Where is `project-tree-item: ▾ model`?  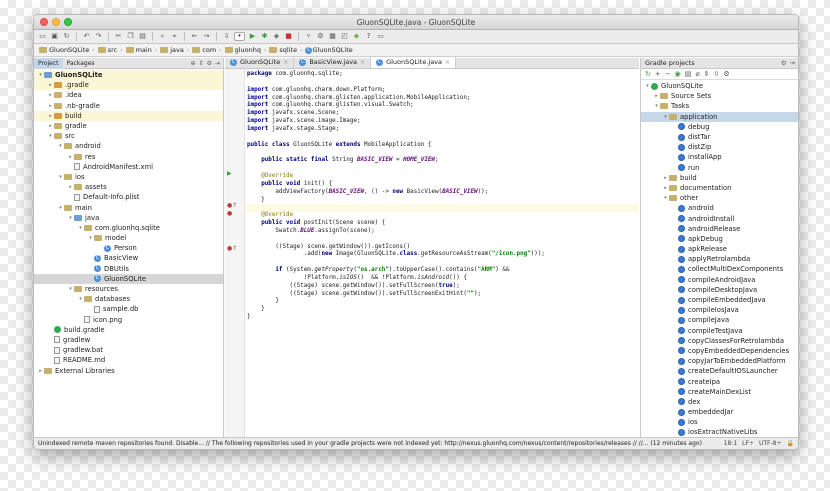
project-tree-item: ▾ model is located at coordinates (128, 238).